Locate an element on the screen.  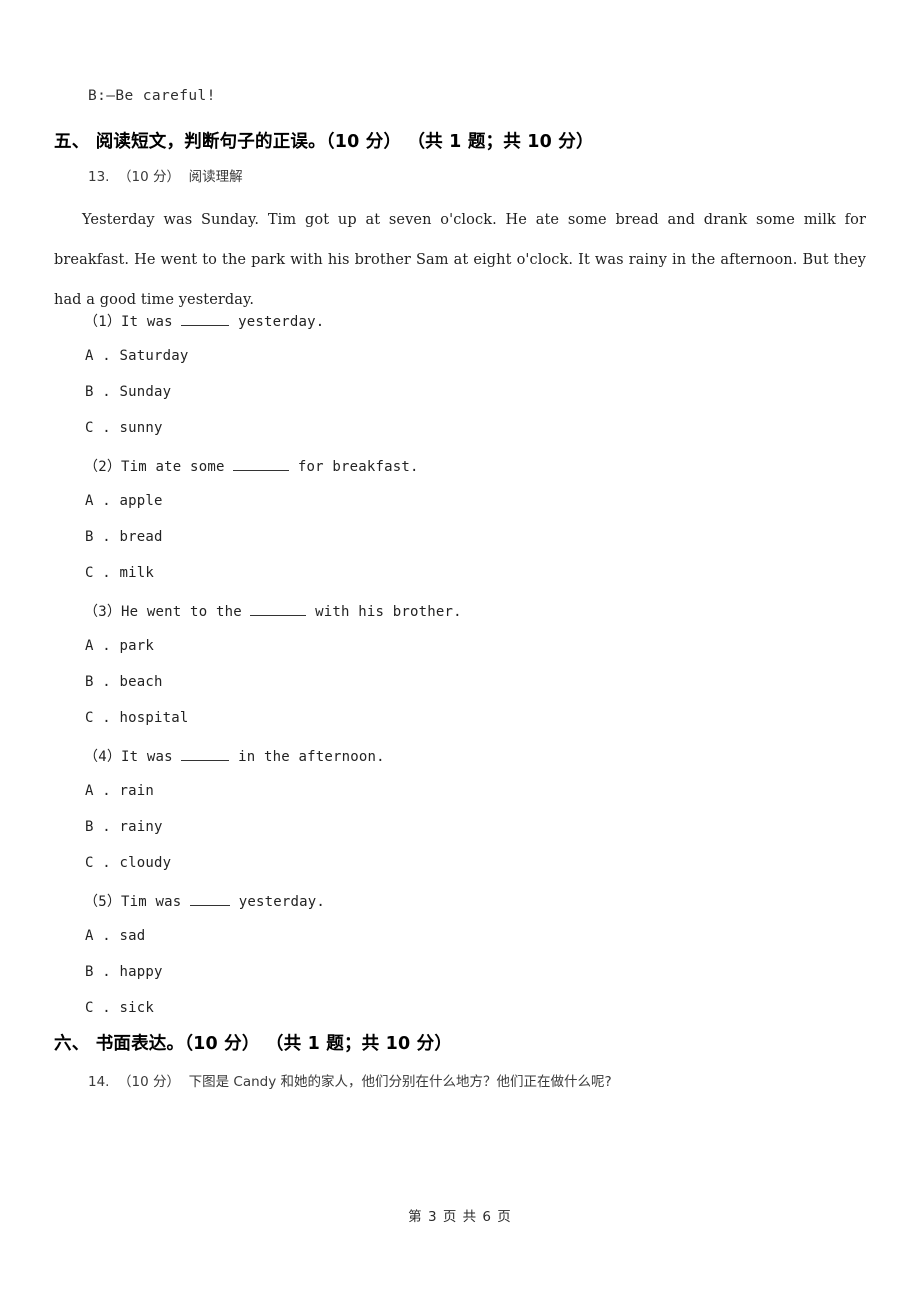
section-heading-six: 六、 书面表达。（10 分） （共 1 题；共 10 分） is located at coordinates (253, 1044).